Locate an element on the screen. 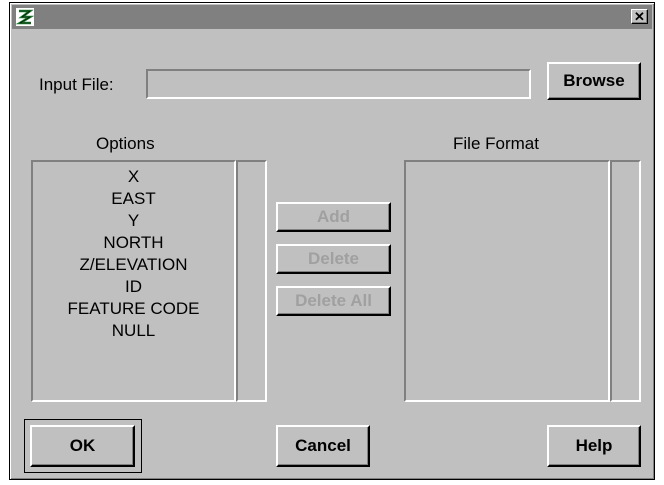 The image size is (664, 485). input-file-value is located at coordinates (150, 79).